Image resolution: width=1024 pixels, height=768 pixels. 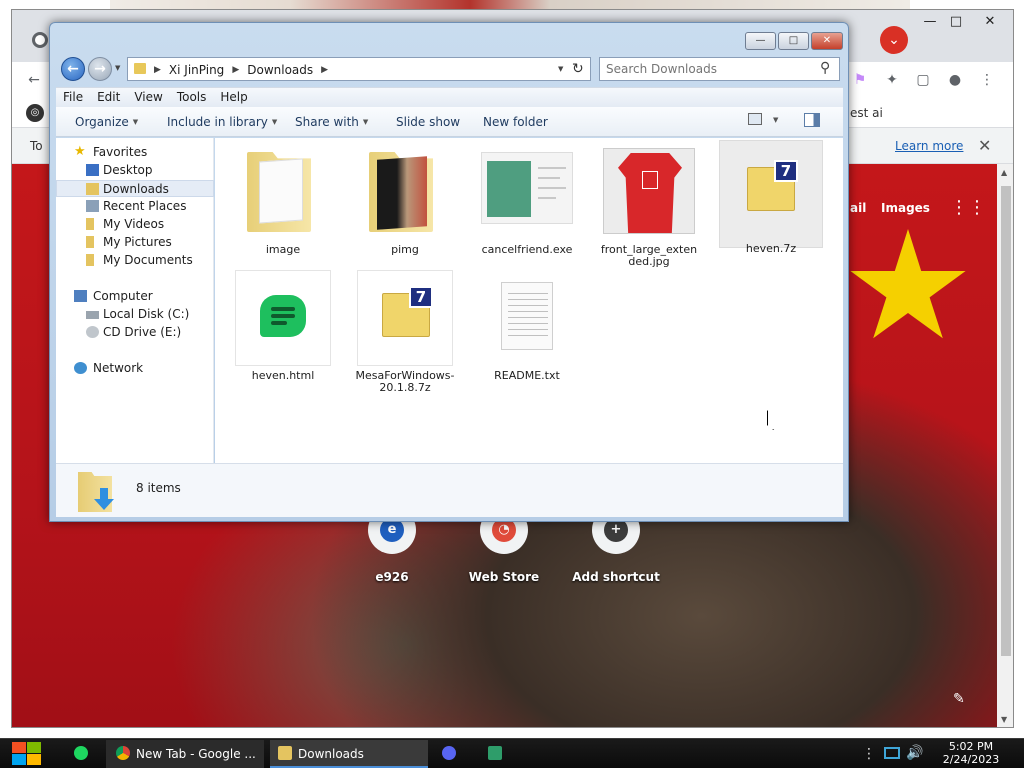 I want to click on search-box: ⚲, so click(x=719, y=69).